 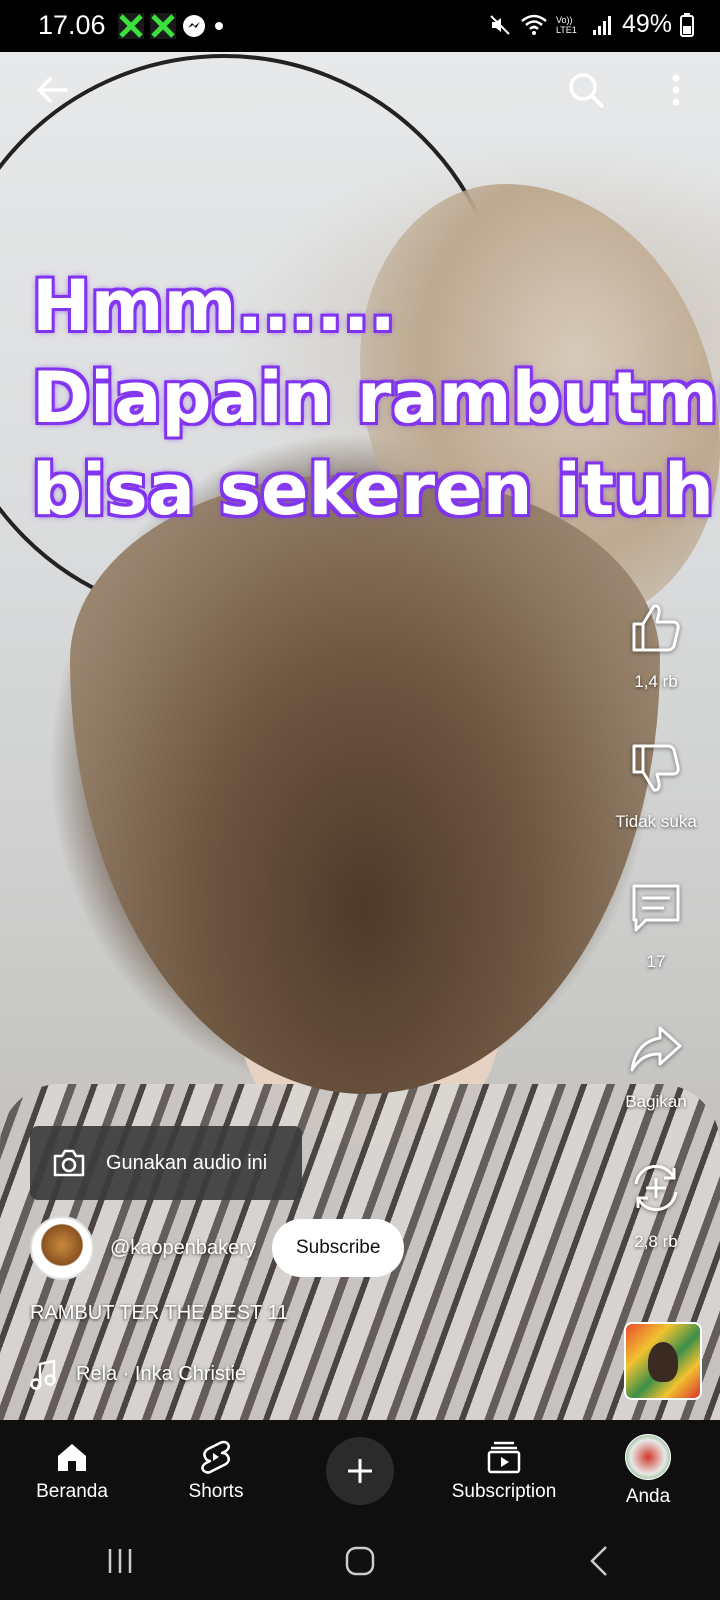 What do you see at coordinates (656, 1230) in the screenshot?
I see `remix-button: 2,8 rb` at bounding box center [656, 1230].